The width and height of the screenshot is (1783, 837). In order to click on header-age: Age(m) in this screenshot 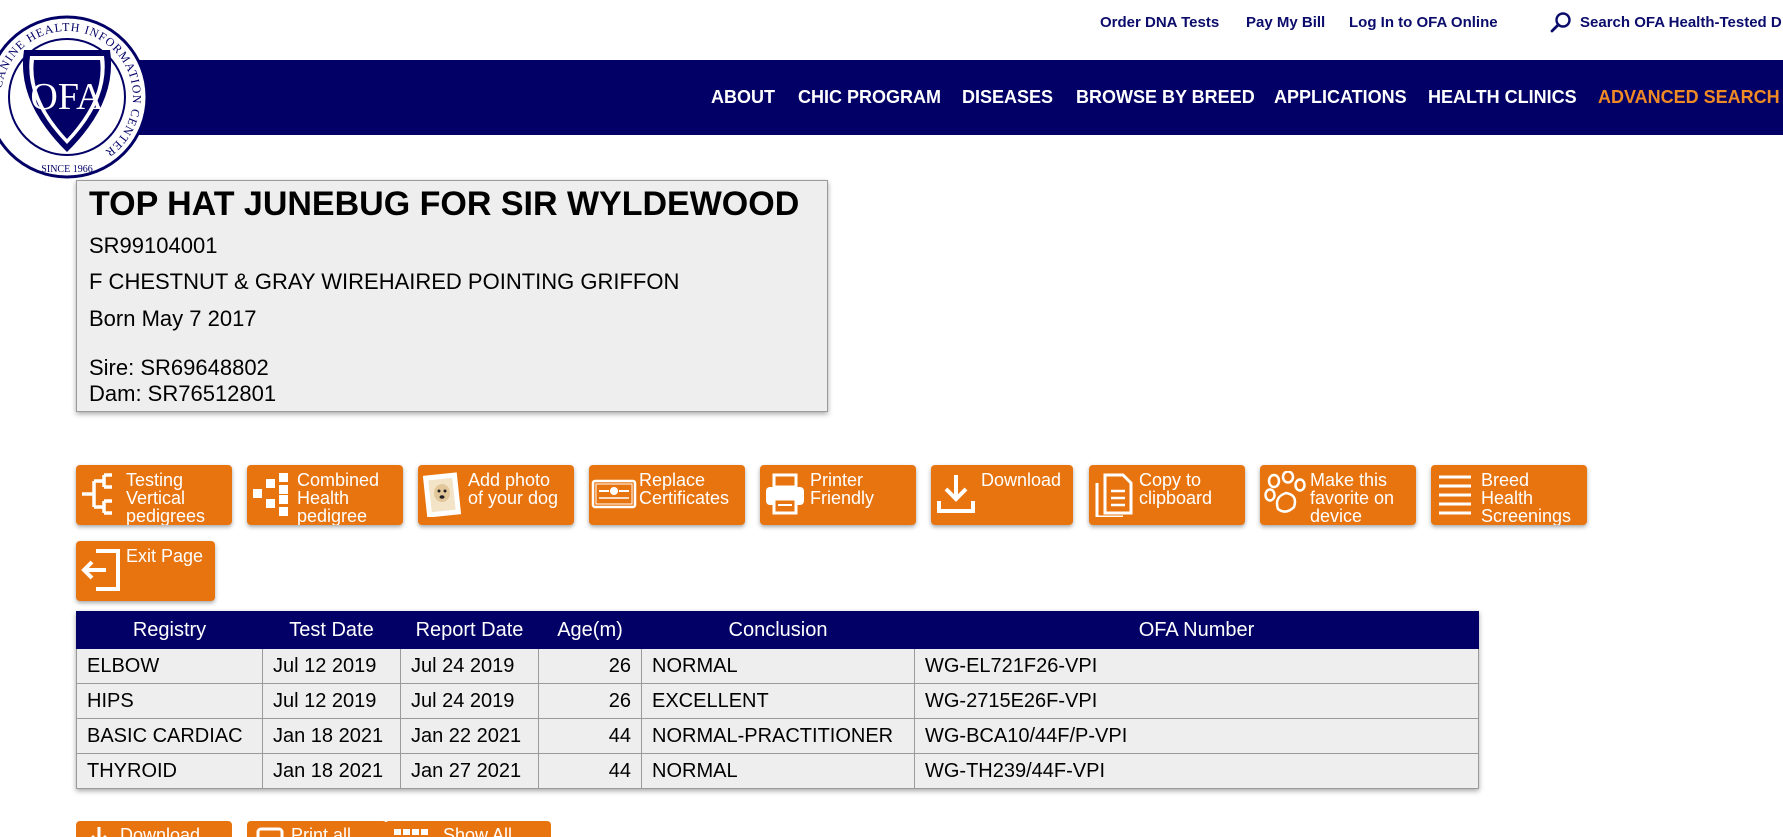, I will do `click(590, 630)`.